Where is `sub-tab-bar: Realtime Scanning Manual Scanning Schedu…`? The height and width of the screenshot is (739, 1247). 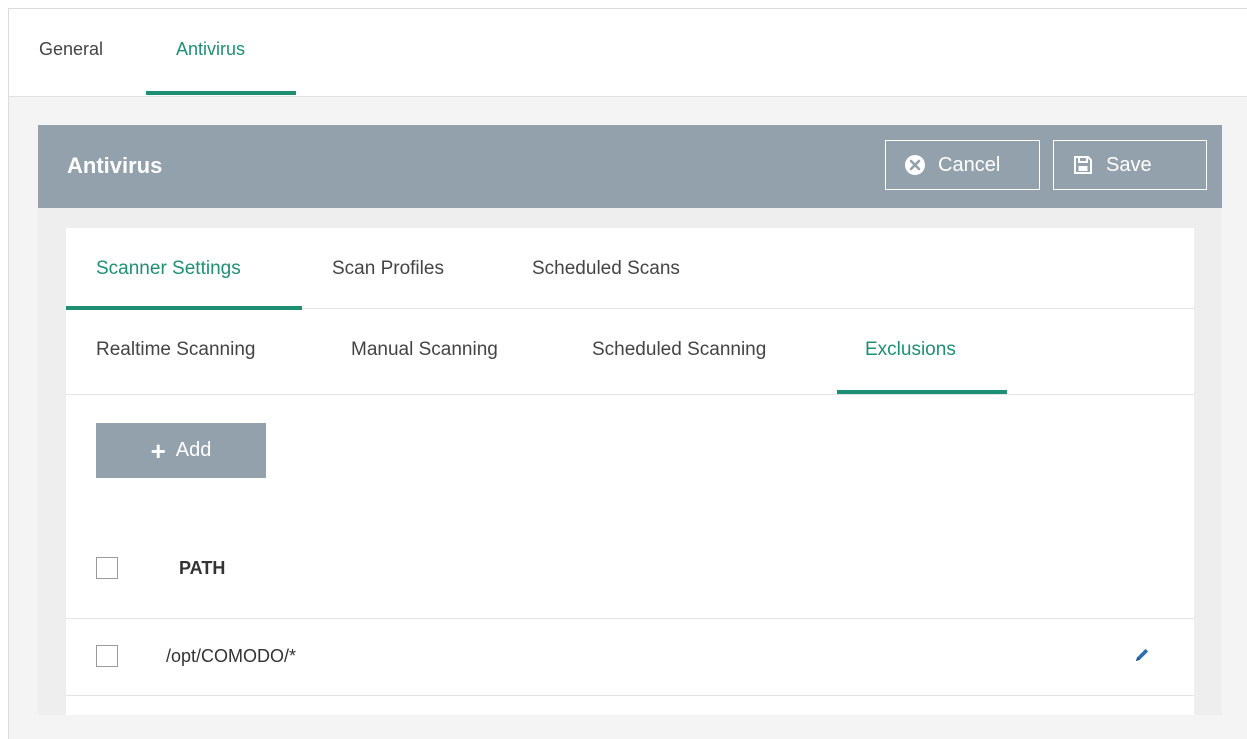
sub-tab-bar: Realtime Scanning Manual Scanning Schedu… is located at coordinates (630, 352).